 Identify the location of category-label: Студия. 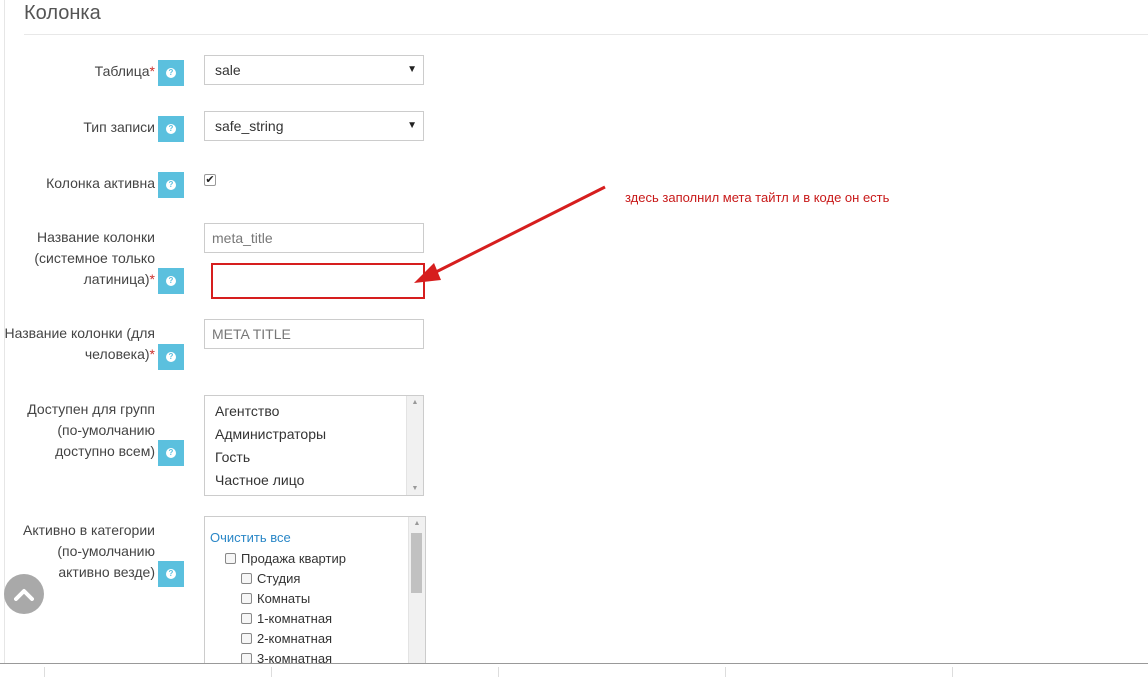
(279, 578).